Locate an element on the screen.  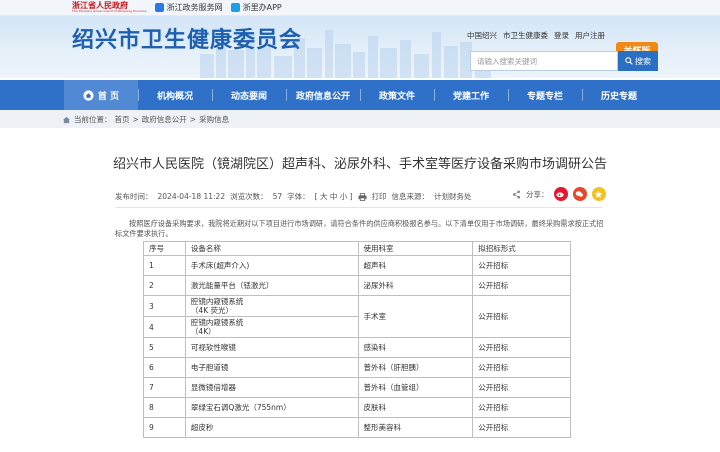
table-row: 2 激光能量平台（铥激光） 泌尿外科 公开招标 is located at coordinates (357, 285).